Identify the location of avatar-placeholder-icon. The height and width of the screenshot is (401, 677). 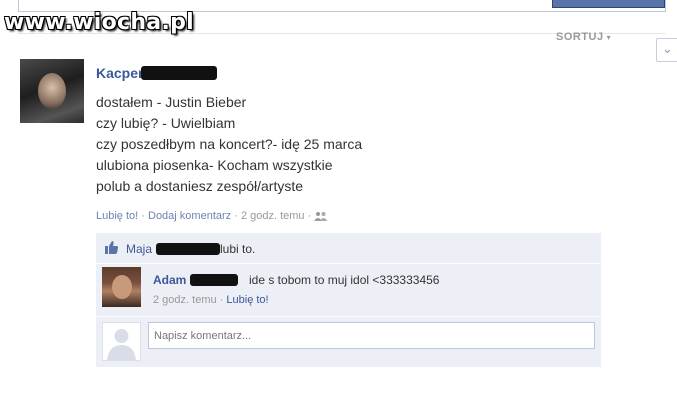
(121, 341).